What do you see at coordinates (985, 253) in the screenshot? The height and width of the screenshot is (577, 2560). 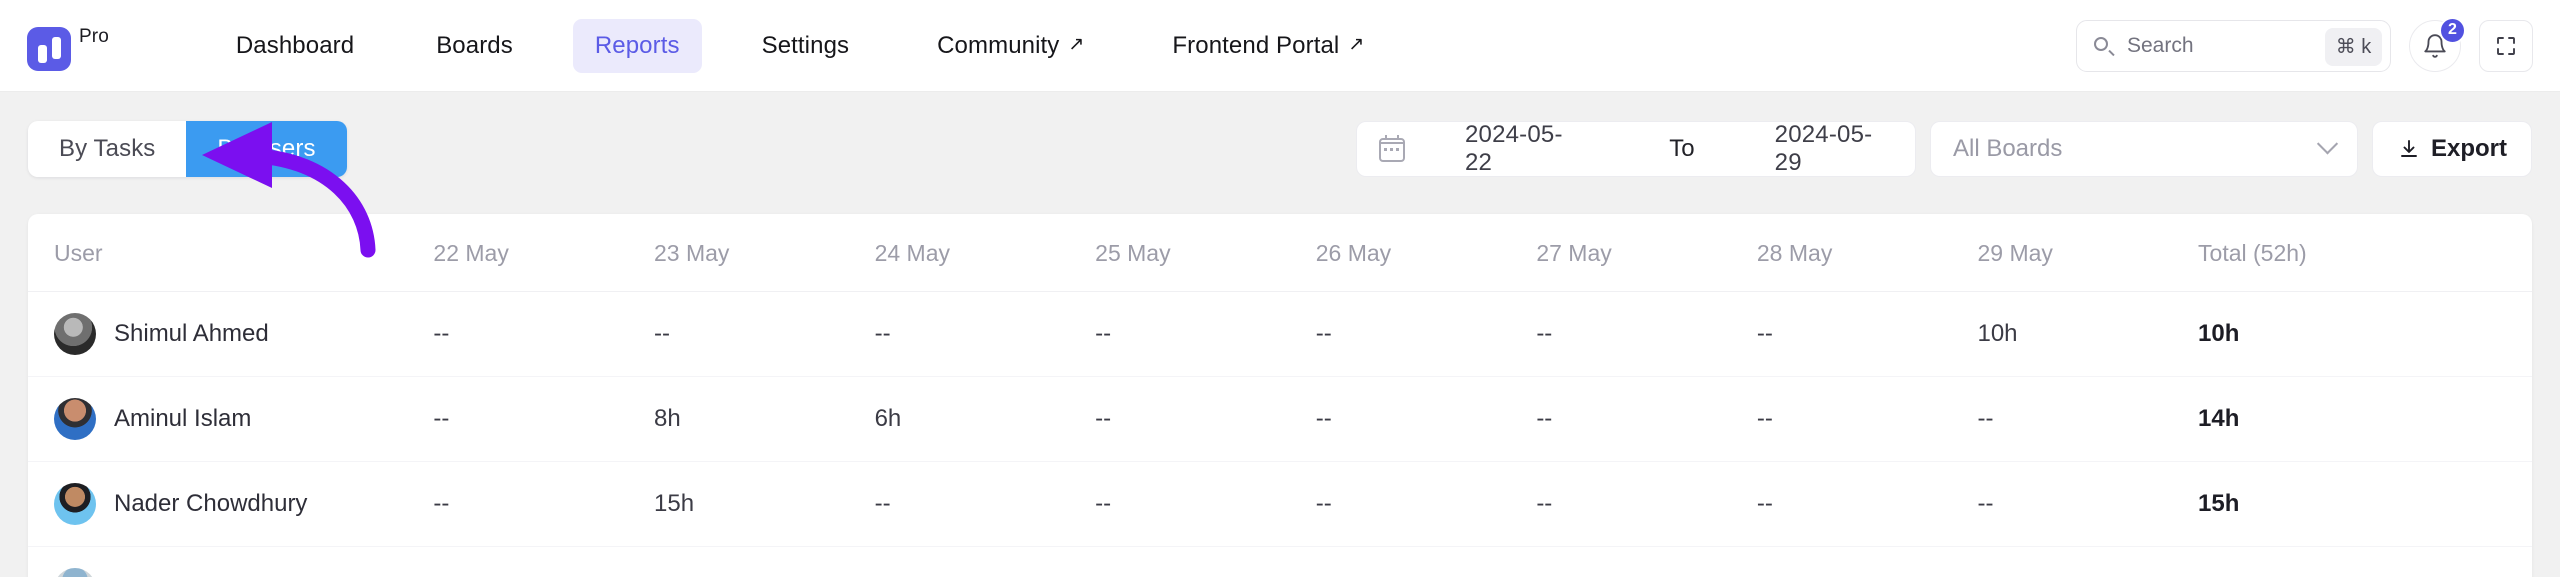 I see `col-header-24-may: 24 May` at bounding box center [985, 253].